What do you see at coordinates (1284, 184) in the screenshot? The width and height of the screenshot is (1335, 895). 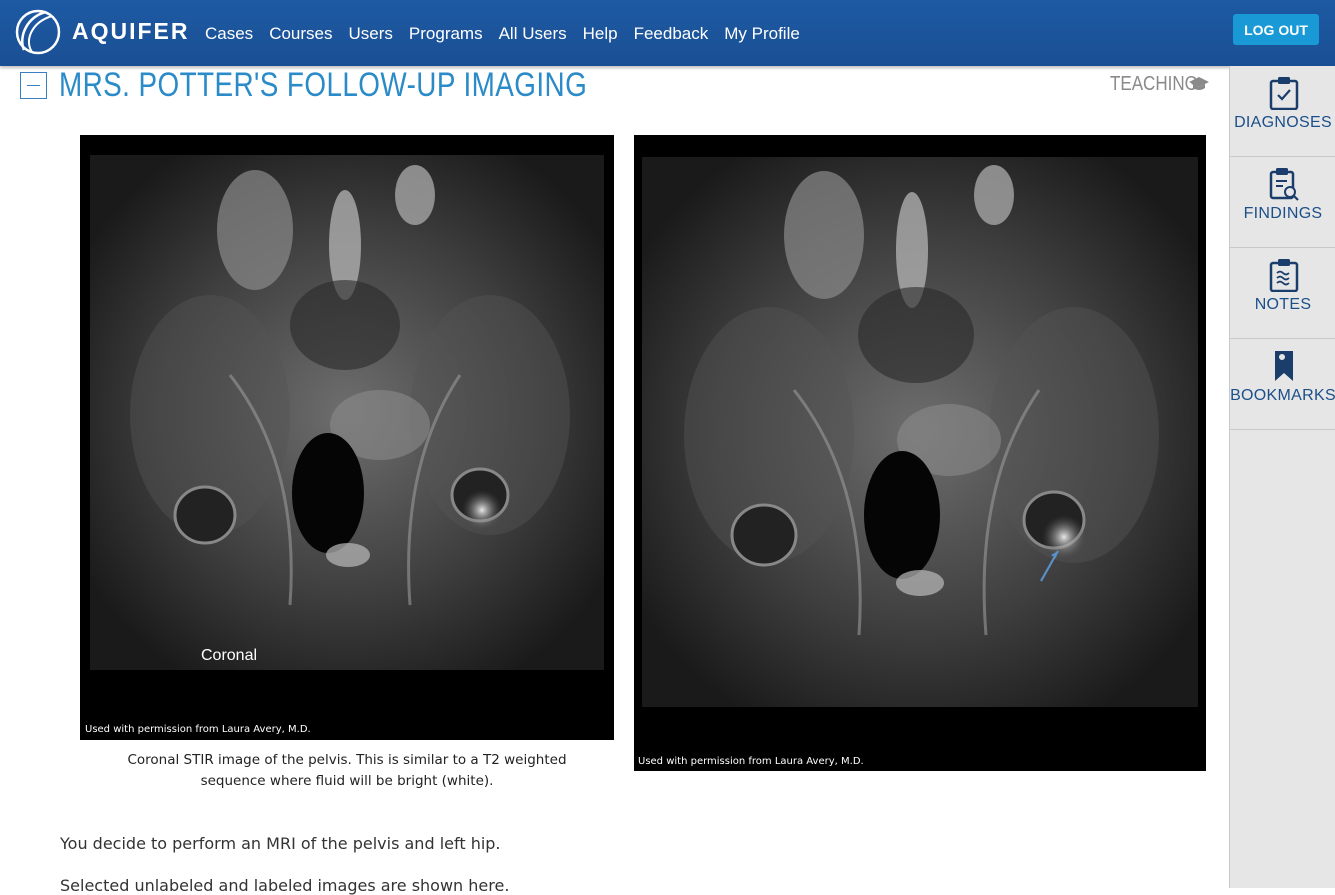 I see `clipboard-search-icon` at bounding box center [1284, 184].